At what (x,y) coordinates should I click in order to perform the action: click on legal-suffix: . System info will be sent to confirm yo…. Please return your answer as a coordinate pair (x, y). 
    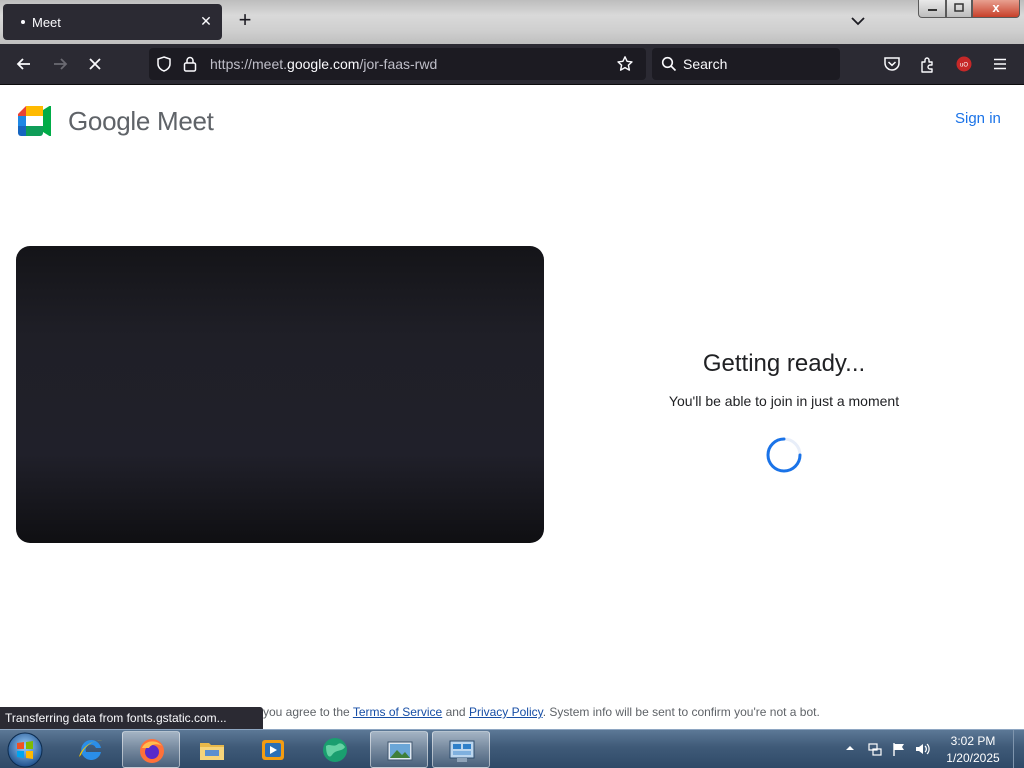
    Looking at the image, I should click on (681, 712).